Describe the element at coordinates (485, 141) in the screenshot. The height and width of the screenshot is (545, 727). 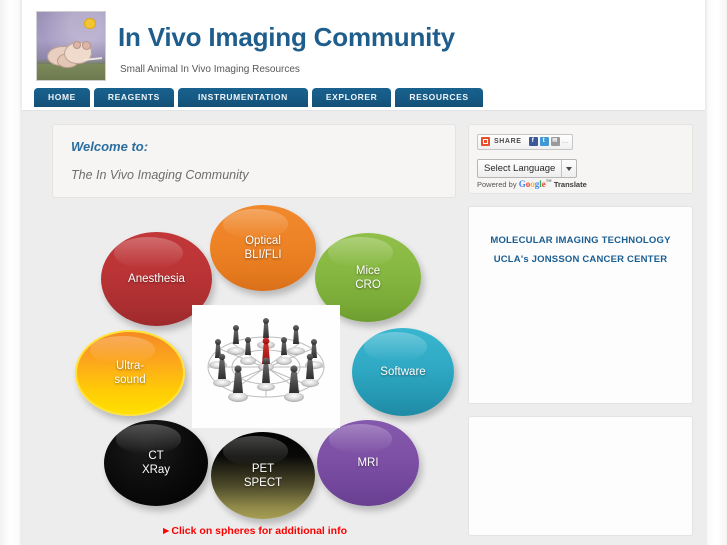
I see `share-icon` at that location.